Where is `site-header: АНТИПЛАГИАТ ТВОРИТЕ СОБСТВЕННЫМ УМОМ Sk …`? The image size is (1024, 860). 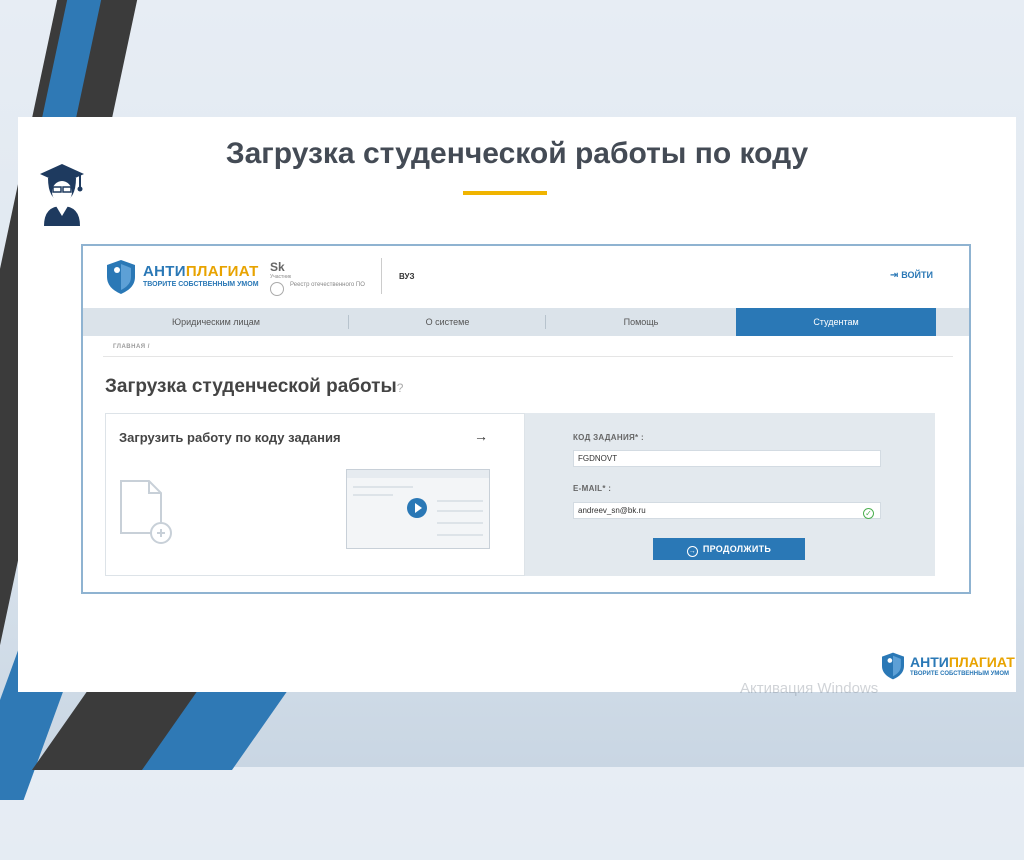
site-header: АНТИПЛАГИАТ ТВОРИТЕ СОБСТВЕННЫМ УМОМ Sk … is located at coordinates (526, 277).